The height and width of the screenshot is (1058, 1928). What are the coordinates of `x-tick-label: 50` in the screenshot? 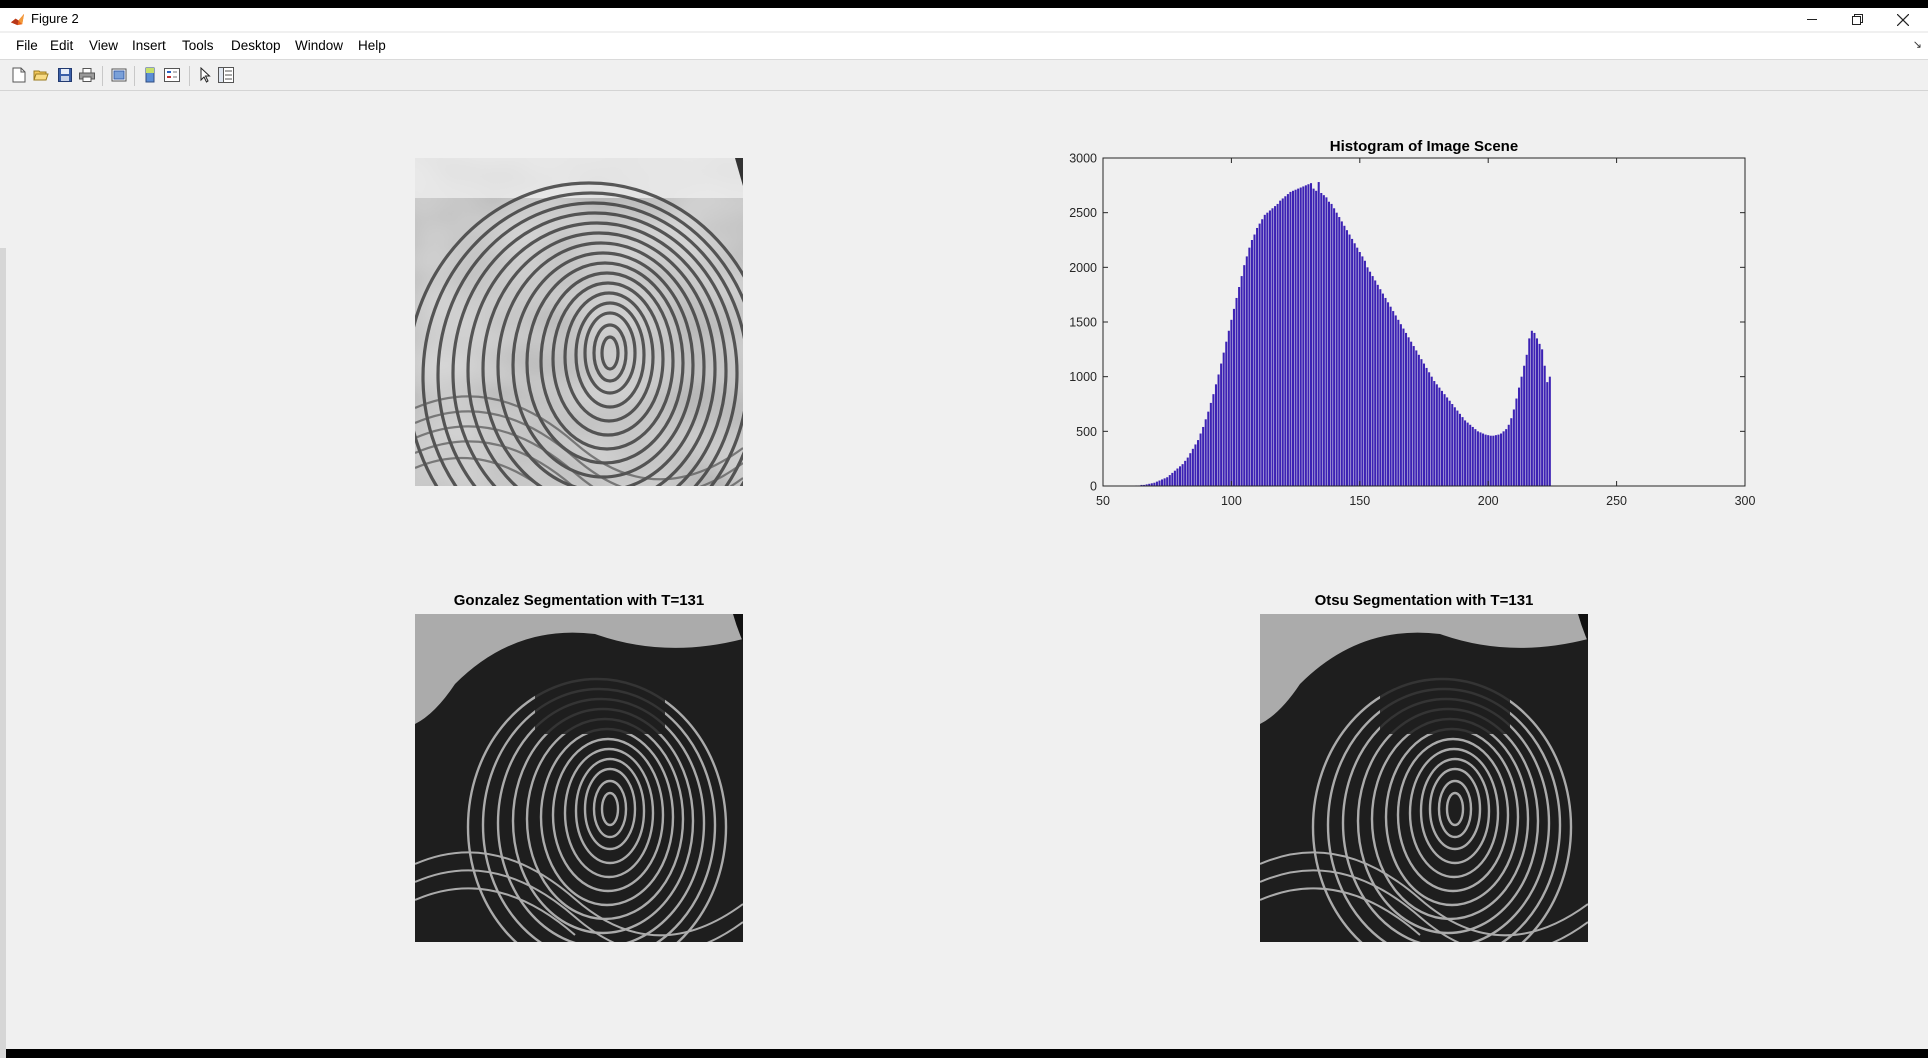 It's located at (1103, 501).